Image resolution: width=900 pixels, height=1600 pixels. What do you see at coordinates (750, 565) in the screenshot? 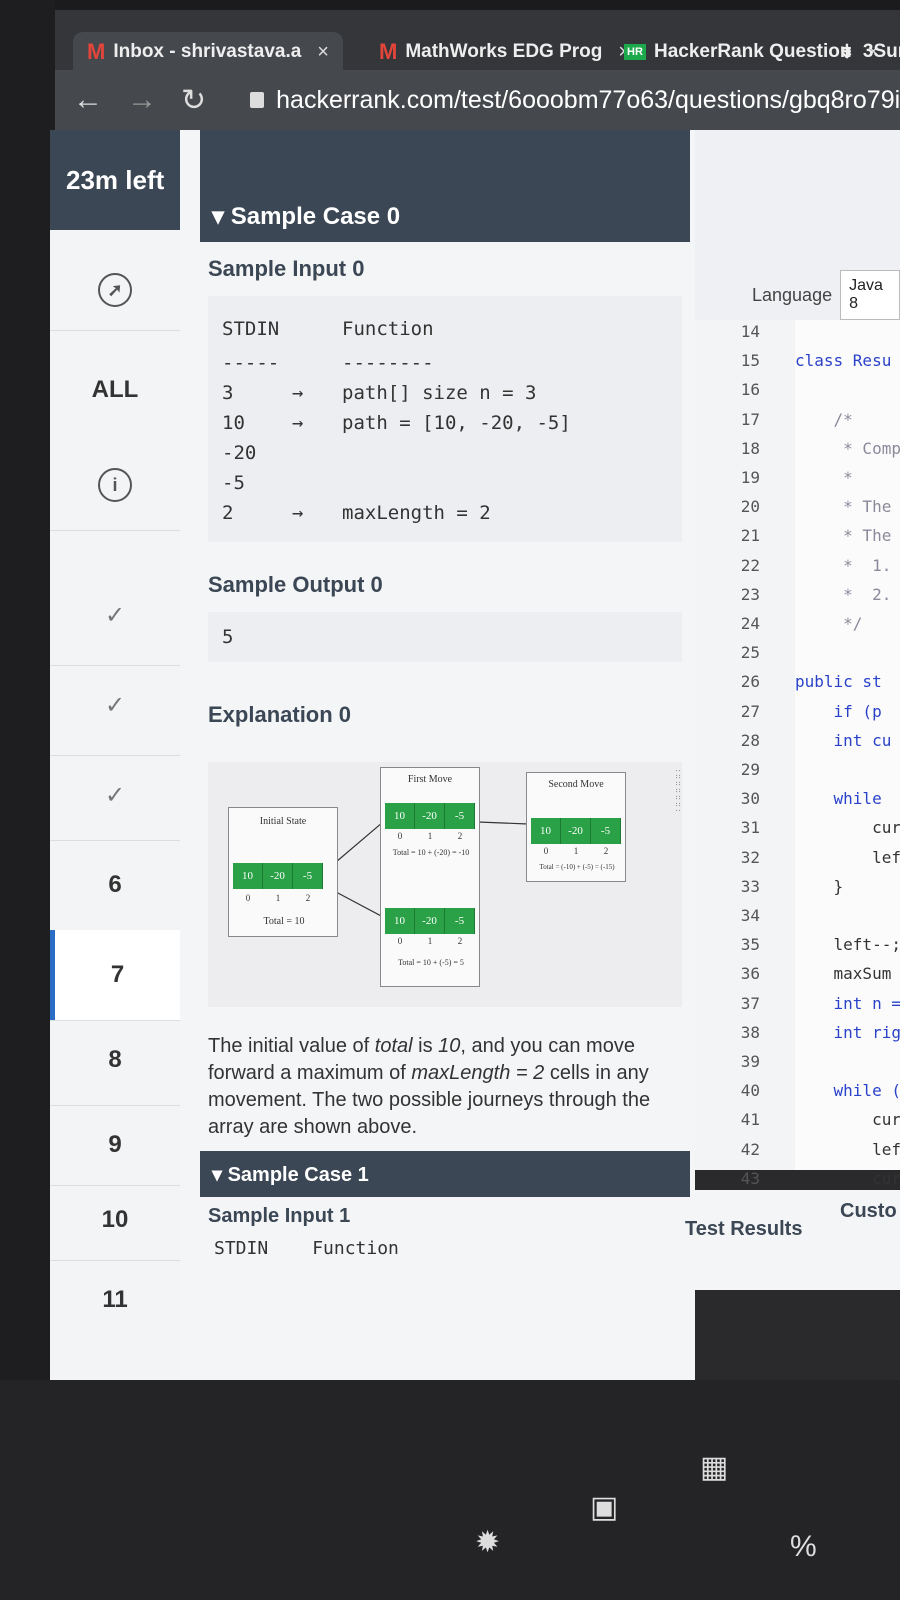
I see `line-number: 22` at bounding box center [750, 565].